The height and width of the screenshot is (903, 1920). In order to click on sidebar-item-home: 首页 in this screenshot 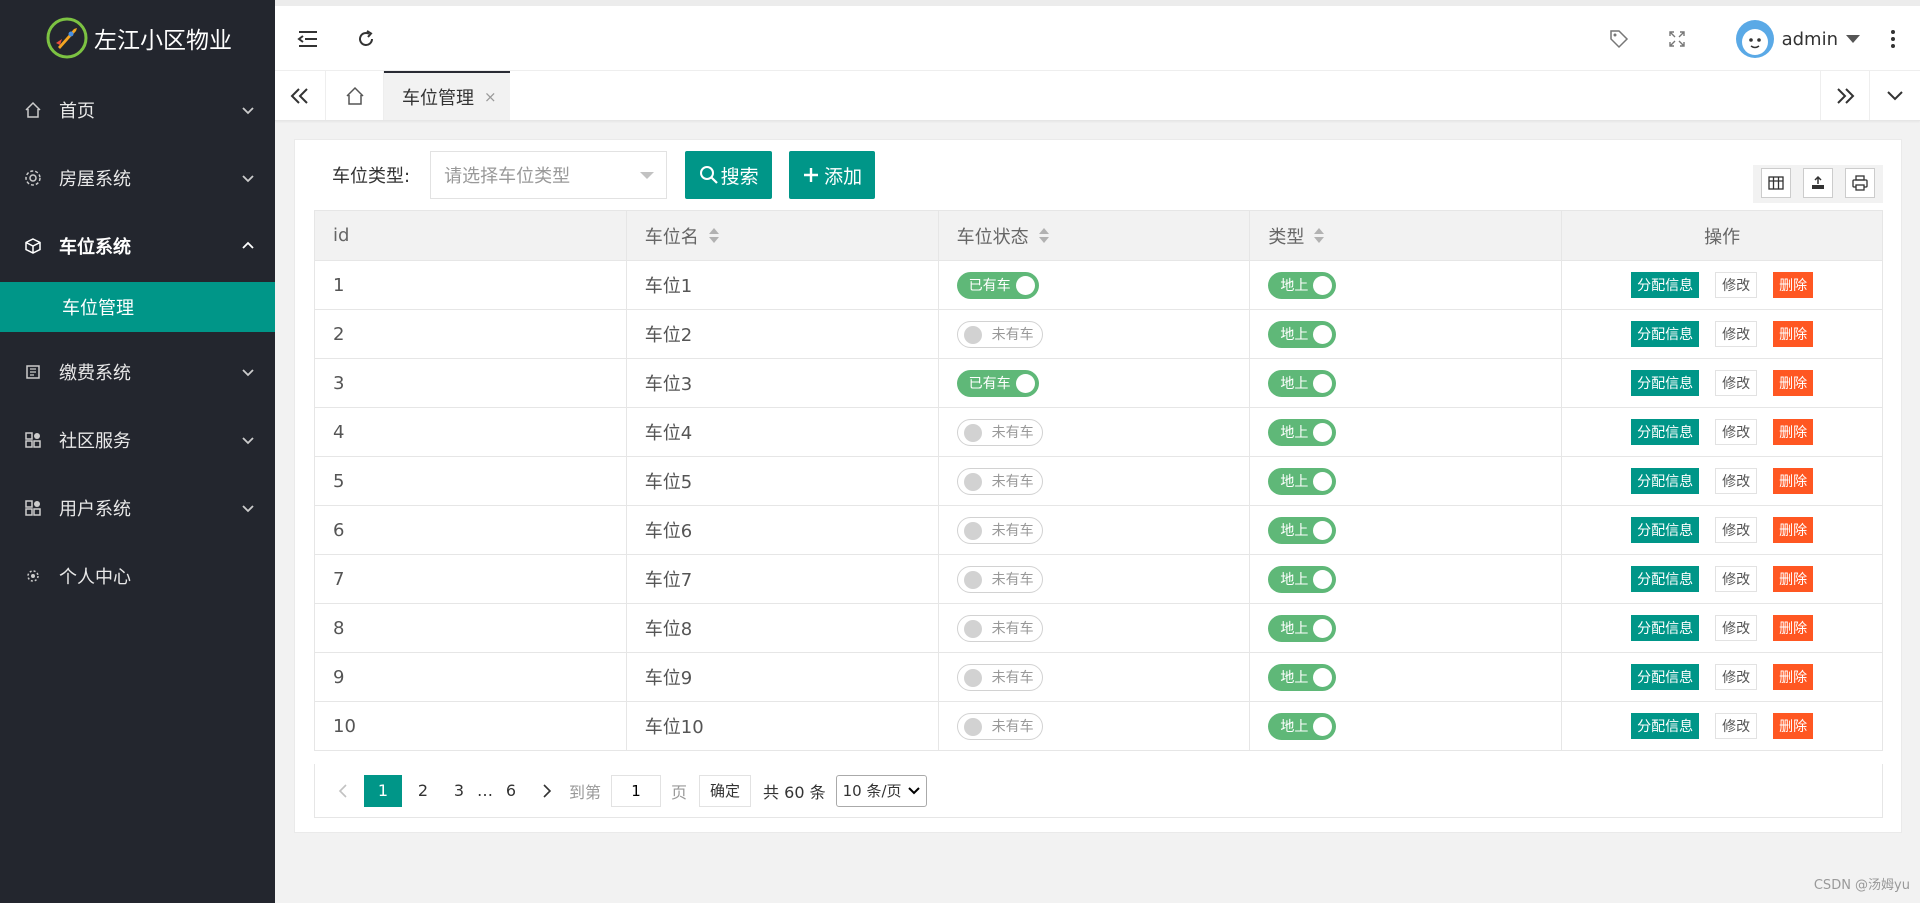, I will do `click(137, 110)`.